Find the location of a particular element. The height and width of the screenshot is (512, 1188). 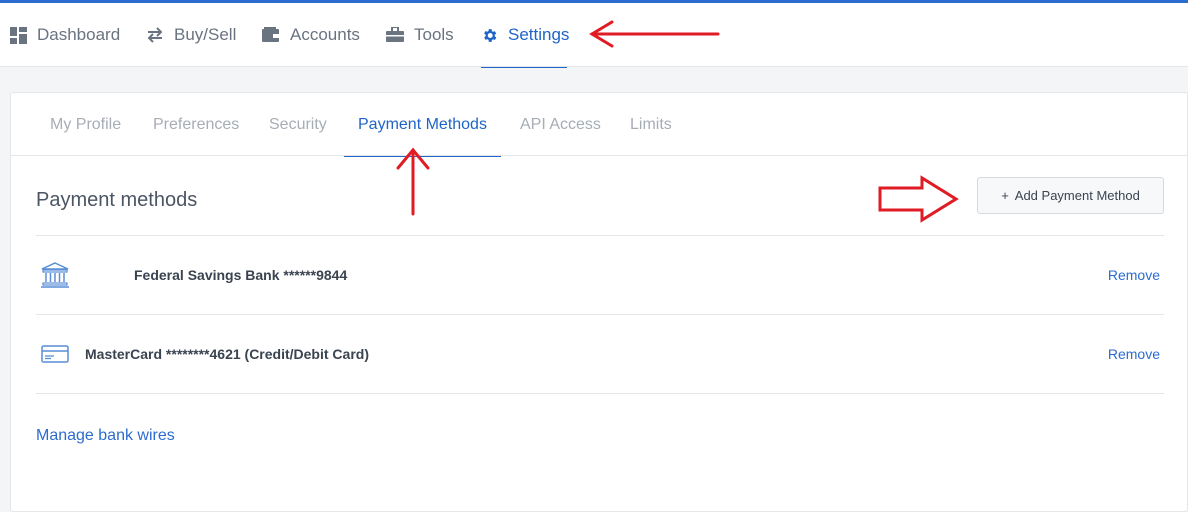

plus-icon: + is located at coordinates (1005, 195).